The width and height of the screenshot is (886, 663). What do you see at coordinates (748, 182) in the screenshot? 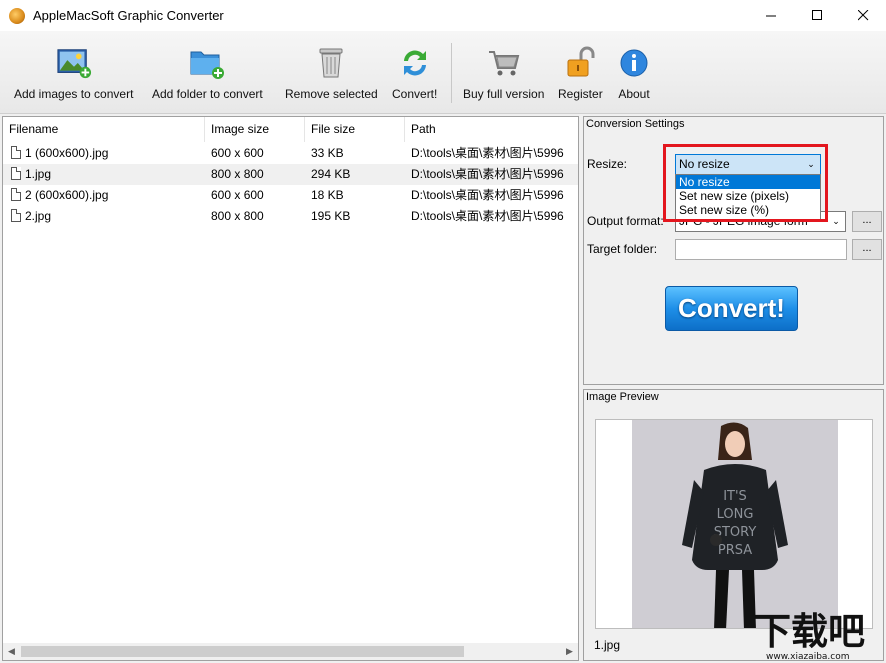
I see `resize-option-no-resize: No resize` at bounding box center [748, 182].